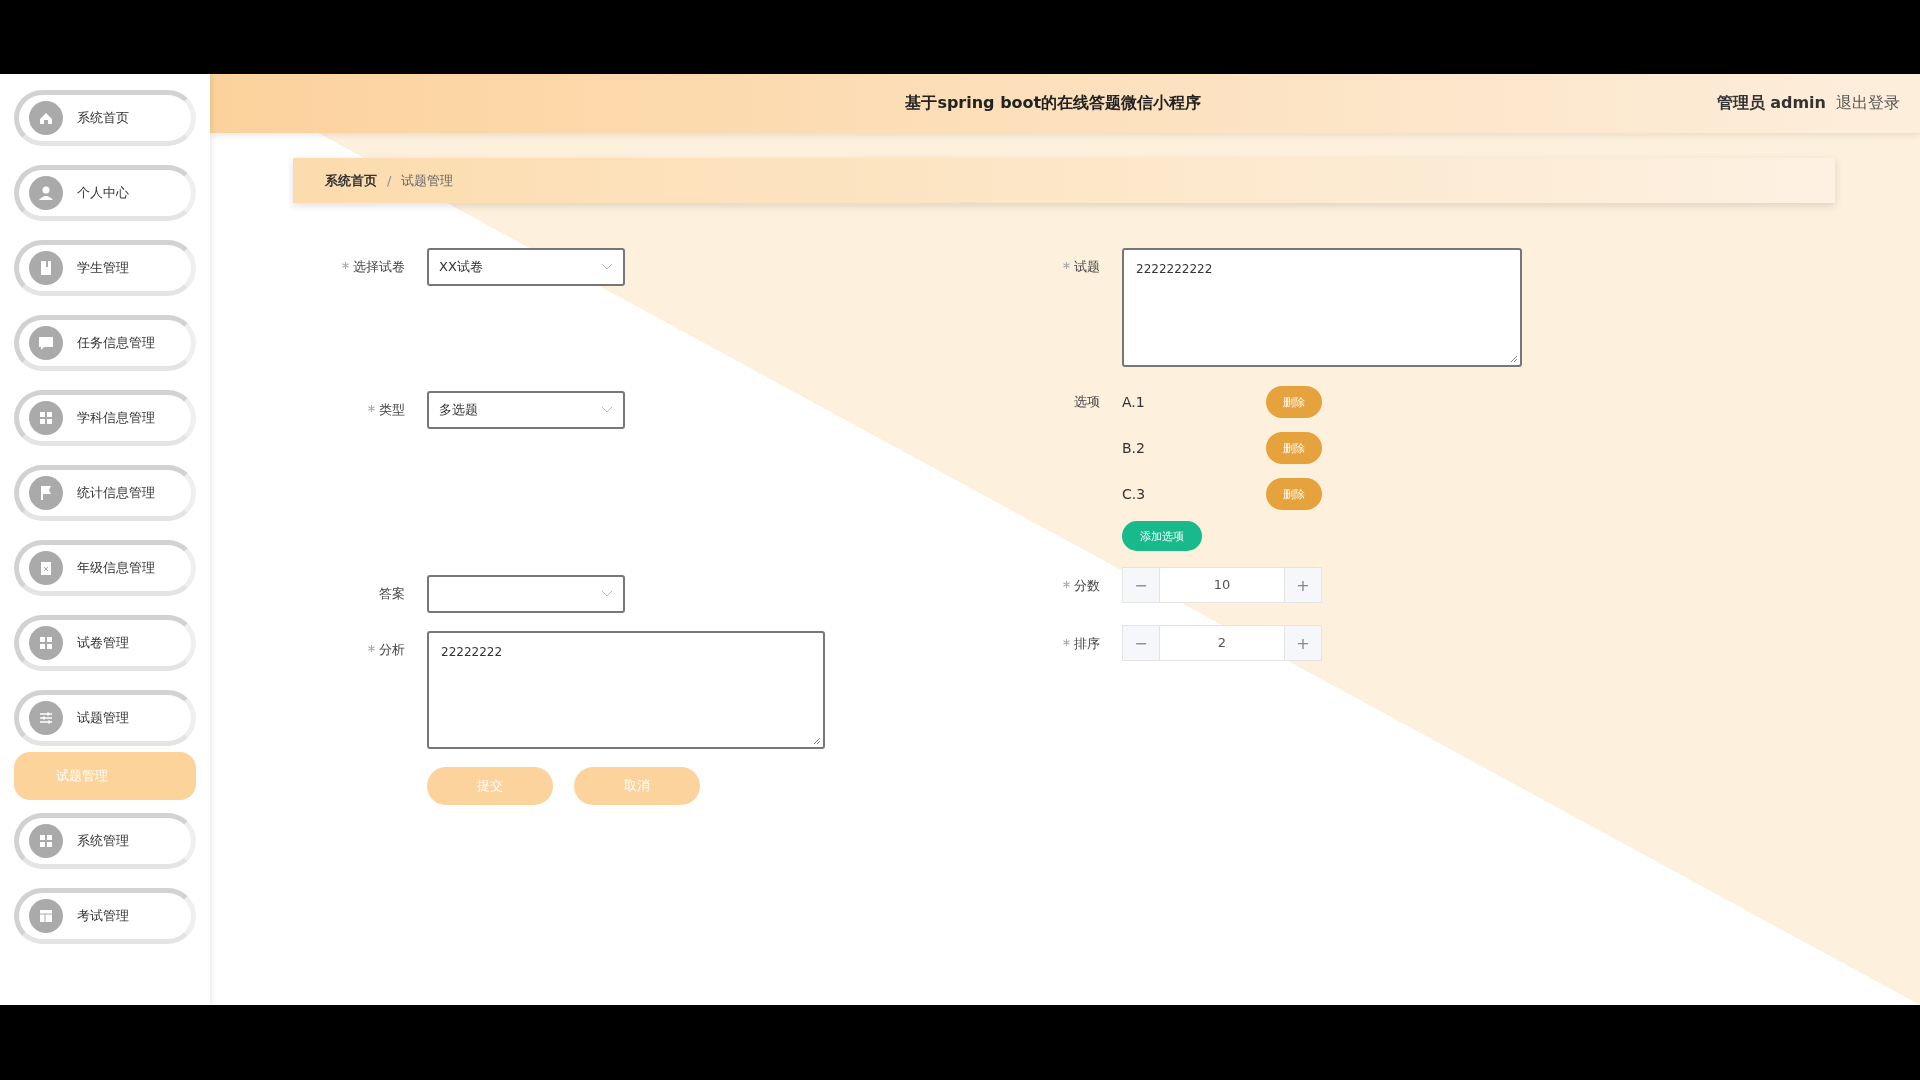 The width and height of the screenshot is (1920, 1080). What do you see at coordinates (1087, 644) in the screenshot?
I see `field-label: 排序` at bounding box center [1087, 644].